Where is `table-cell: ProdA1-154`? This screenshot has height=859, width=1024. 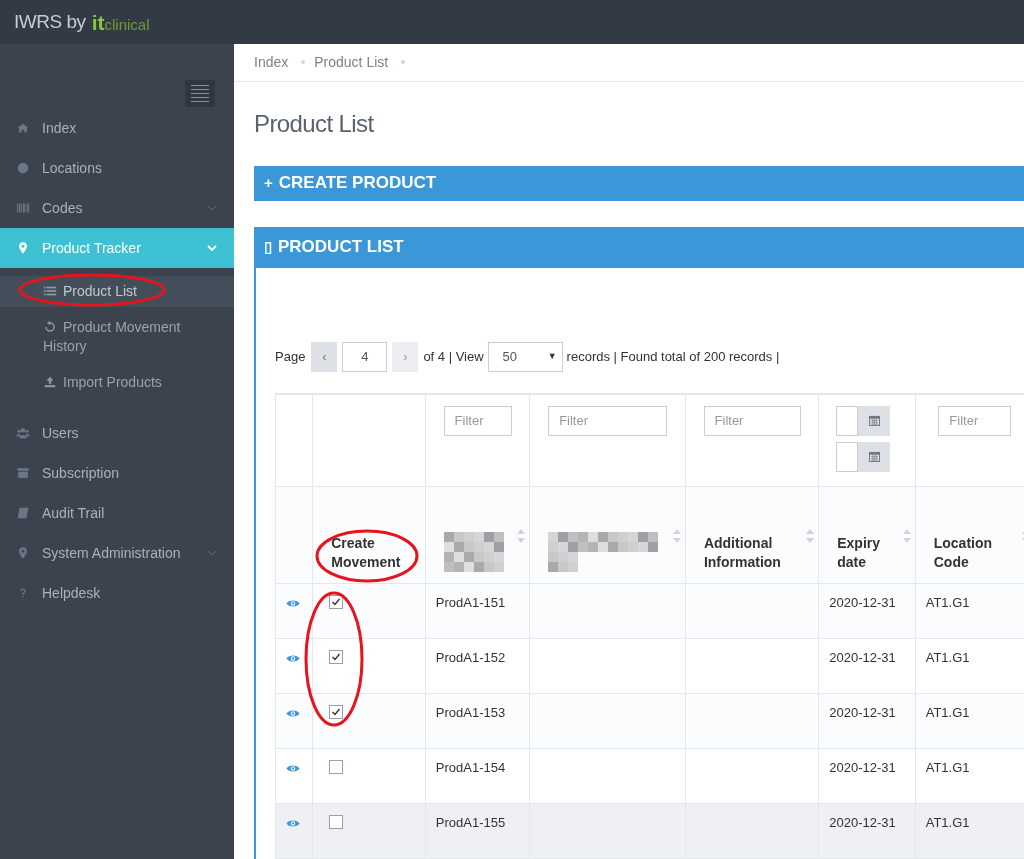 table-cell: ProdA1-154 is located at coordinates (470, 767).